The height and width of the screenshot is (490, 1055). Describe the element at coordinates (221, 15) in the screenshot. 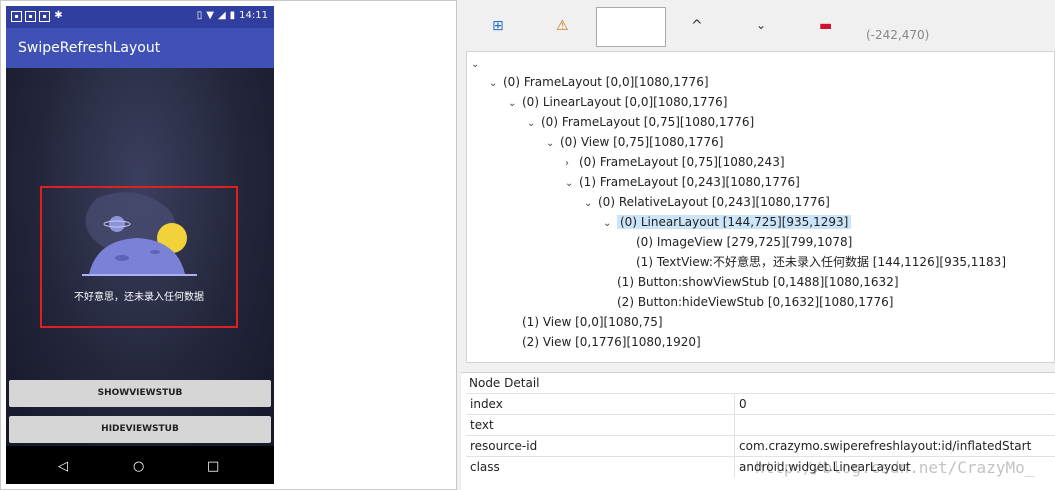

I see `signal-icon: ◢` at that location.